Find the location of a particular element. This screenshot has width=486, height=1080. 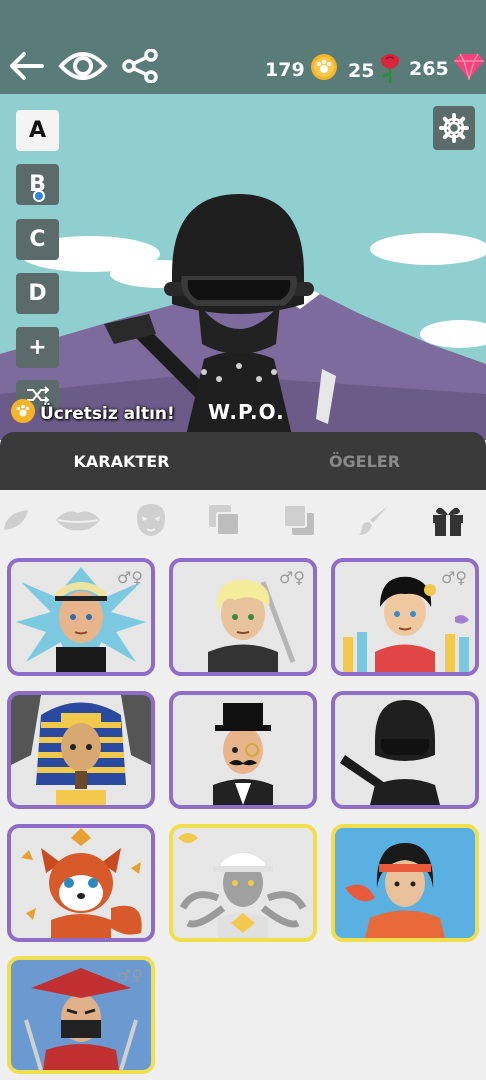

character-card-red-panda is located at coordinates (81, 883).